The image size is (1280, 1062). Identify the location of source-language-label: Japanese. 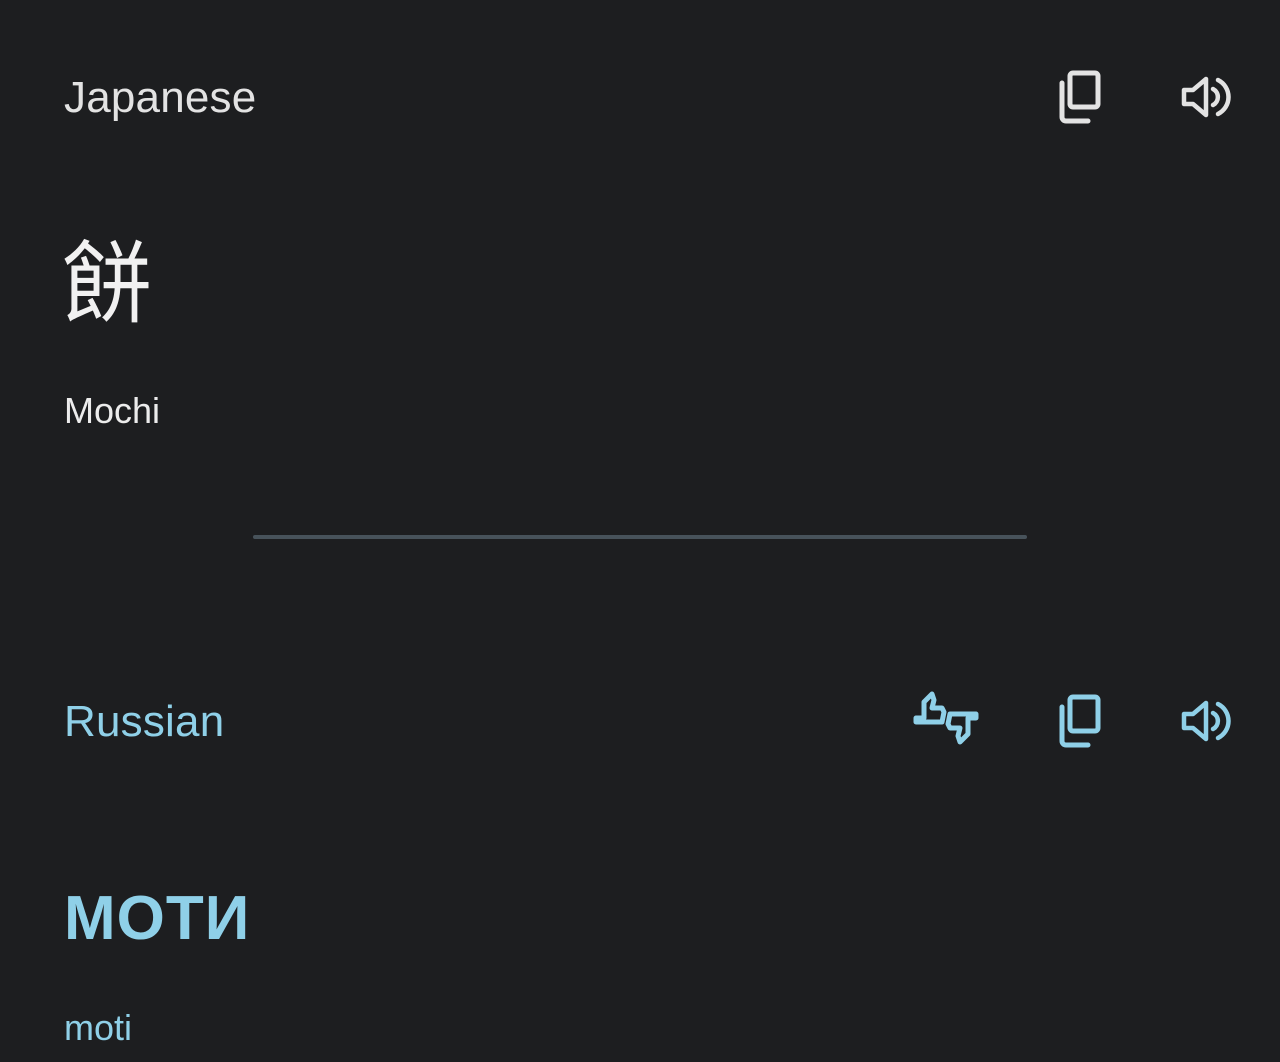
(160, 98).